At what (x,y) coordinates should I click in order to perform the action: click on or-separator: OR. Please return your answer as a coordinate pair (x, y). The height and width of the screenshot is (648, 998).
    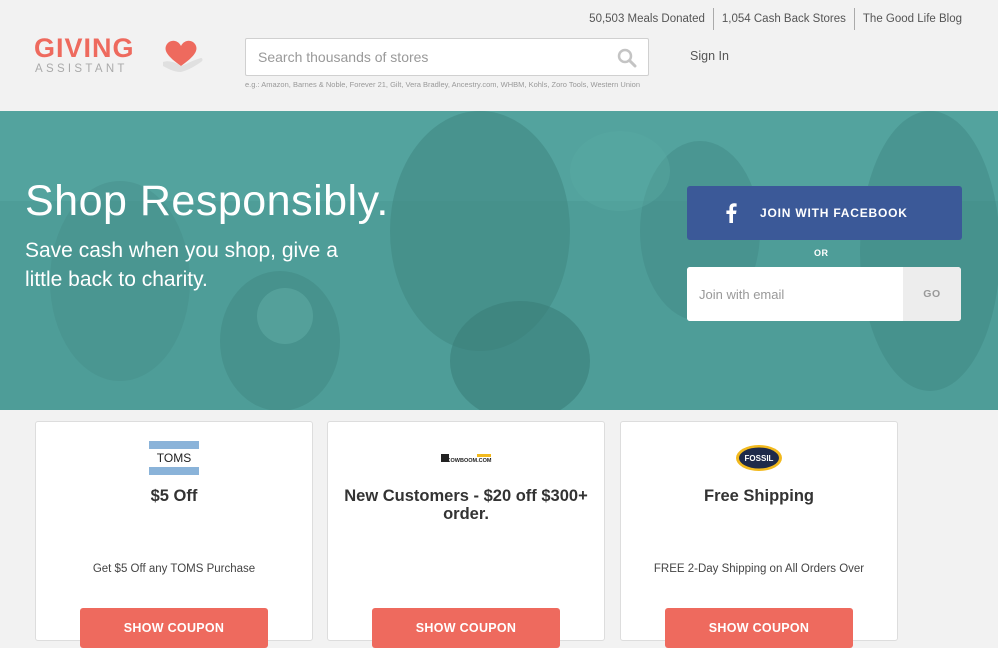
    Looking at the image, I should click on (821, 253).